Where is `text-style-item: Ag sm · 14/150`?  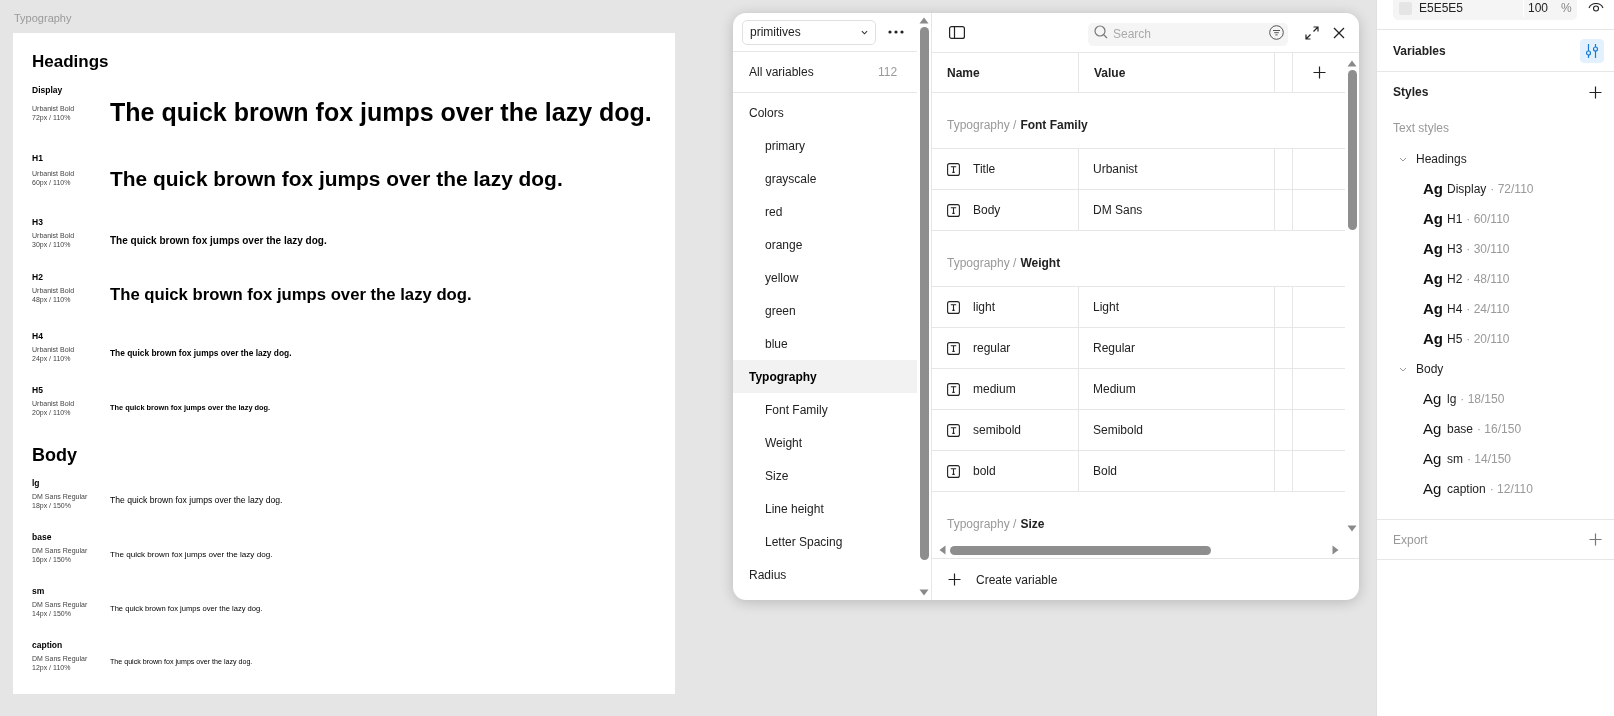 text-style-item: Ag sm · 14/150 is located at coordinates (1495, 459).